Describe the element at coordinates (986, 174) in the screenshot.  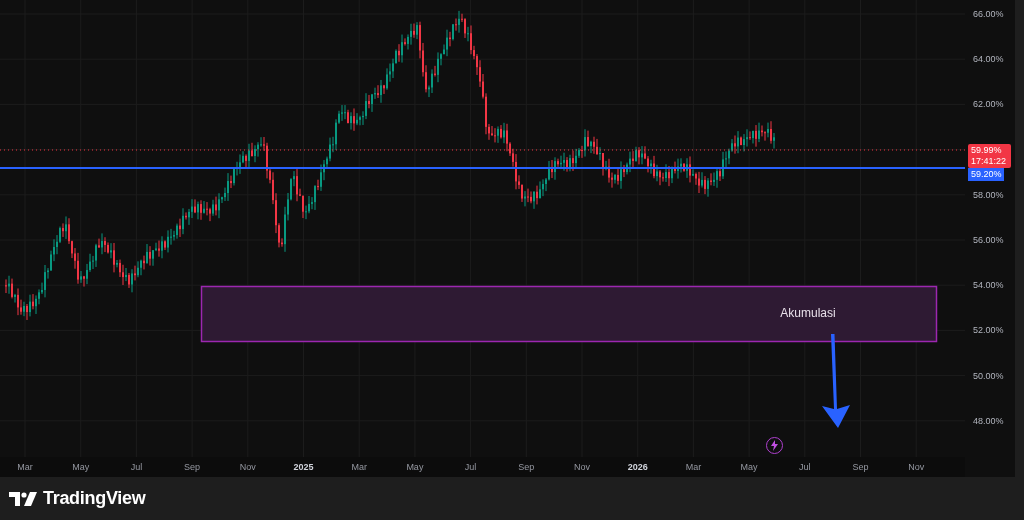
I see `level-price-label: 59.20%` at that location.